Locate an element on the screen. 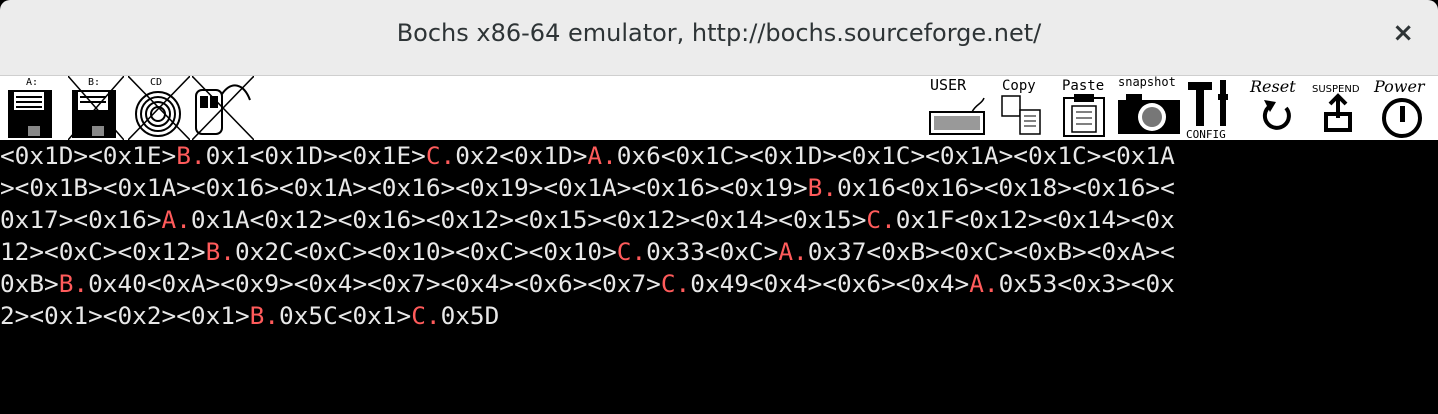  floppy-b-icon: B: is located at coordinates (96, 108).